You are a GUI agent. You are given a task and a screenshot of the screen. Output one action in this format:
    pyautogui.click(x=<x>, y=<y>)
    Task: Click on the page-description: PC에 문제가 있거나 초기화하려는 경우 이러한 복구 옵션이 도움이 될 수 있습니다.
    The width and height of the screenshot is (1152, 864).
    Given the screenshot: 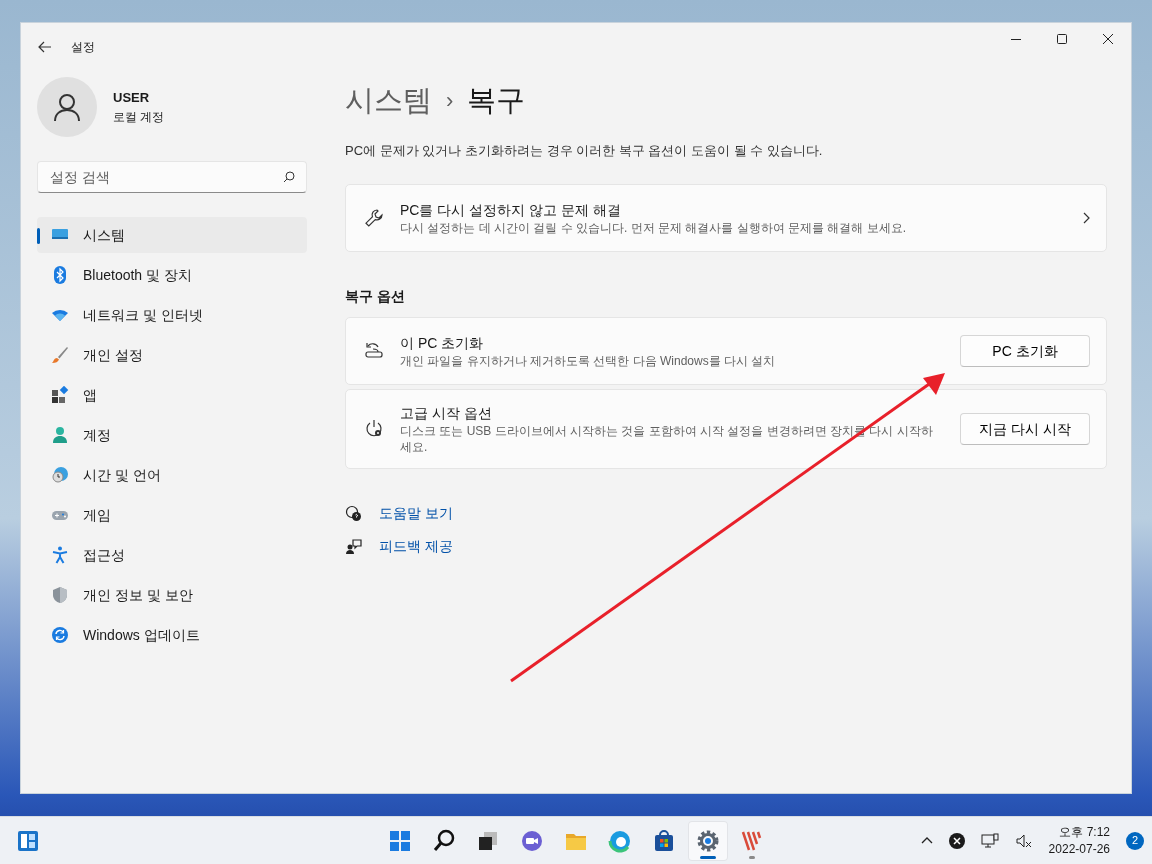 What is the action you would take?
    pyautogui.click(x=584, y=150)
    